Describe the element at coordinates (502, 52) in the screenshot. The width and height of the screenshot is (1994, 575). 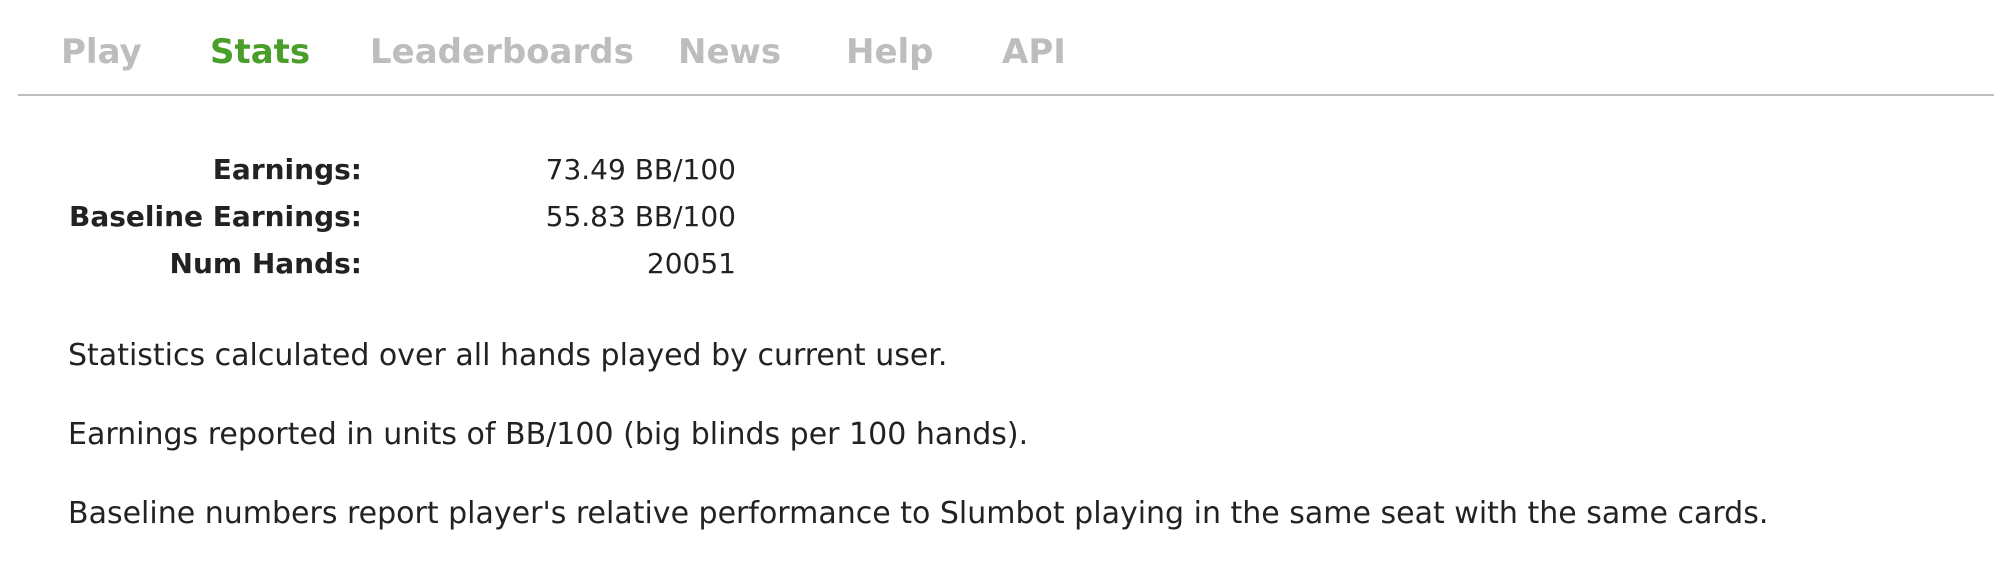
I see `nav-tab-leaderboards: Leaderboards` at that location.